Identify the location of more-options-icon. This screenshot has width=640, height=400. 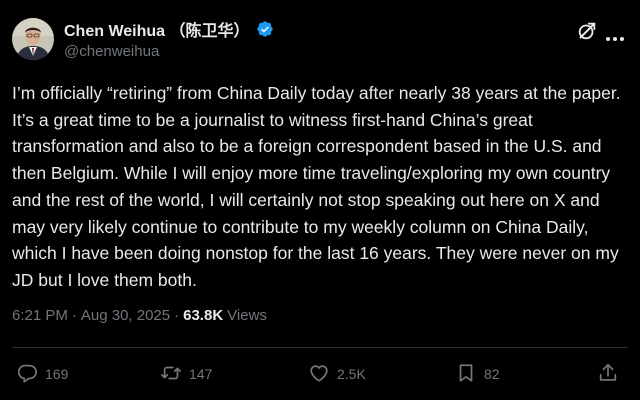
(615, 35).